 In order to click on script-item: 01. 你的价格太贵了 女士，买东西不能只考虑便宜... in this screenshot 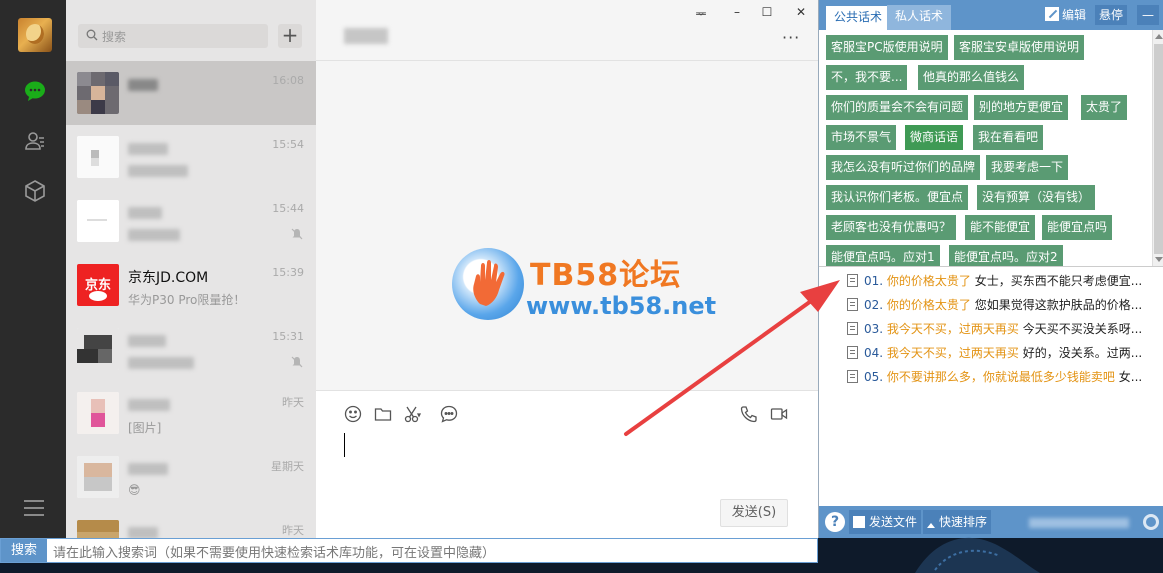, I will do `click(1005, 281)`.